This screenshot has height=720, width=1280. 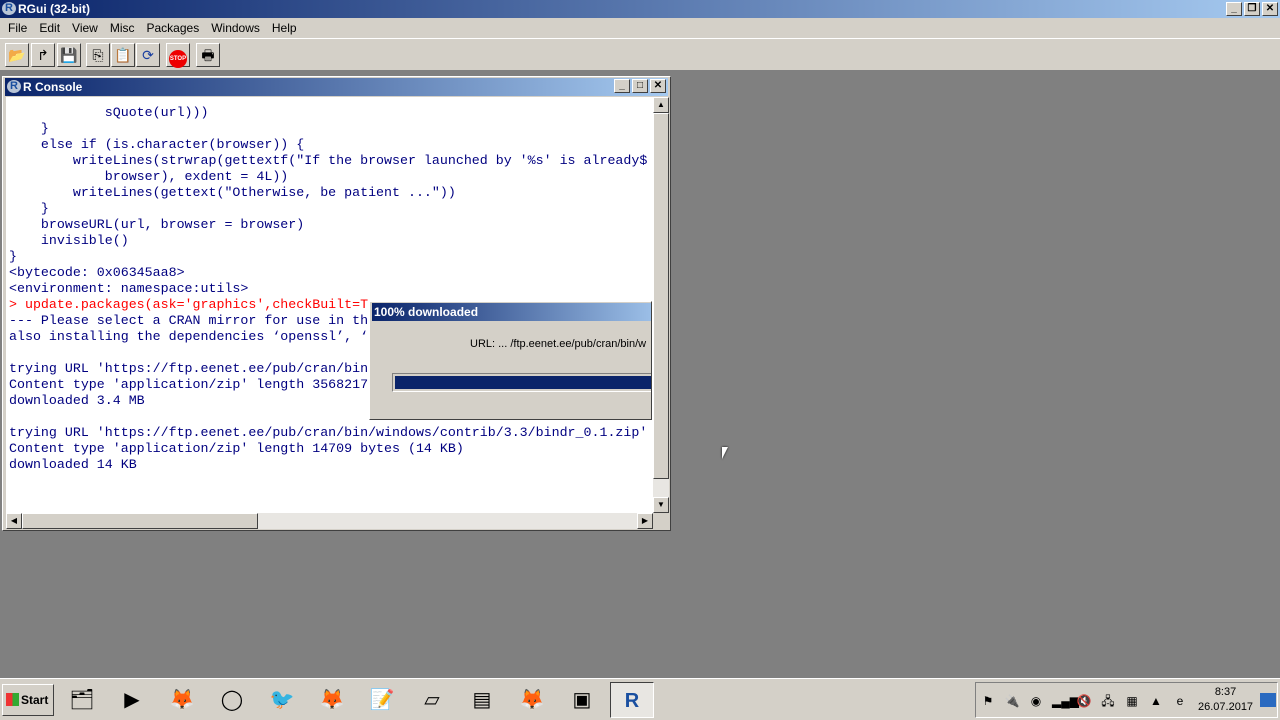 What do you see at coordinates (14, 521) in the screenshot?
I see `scroll-left-button: ◀` at bounding box center [14, 521].